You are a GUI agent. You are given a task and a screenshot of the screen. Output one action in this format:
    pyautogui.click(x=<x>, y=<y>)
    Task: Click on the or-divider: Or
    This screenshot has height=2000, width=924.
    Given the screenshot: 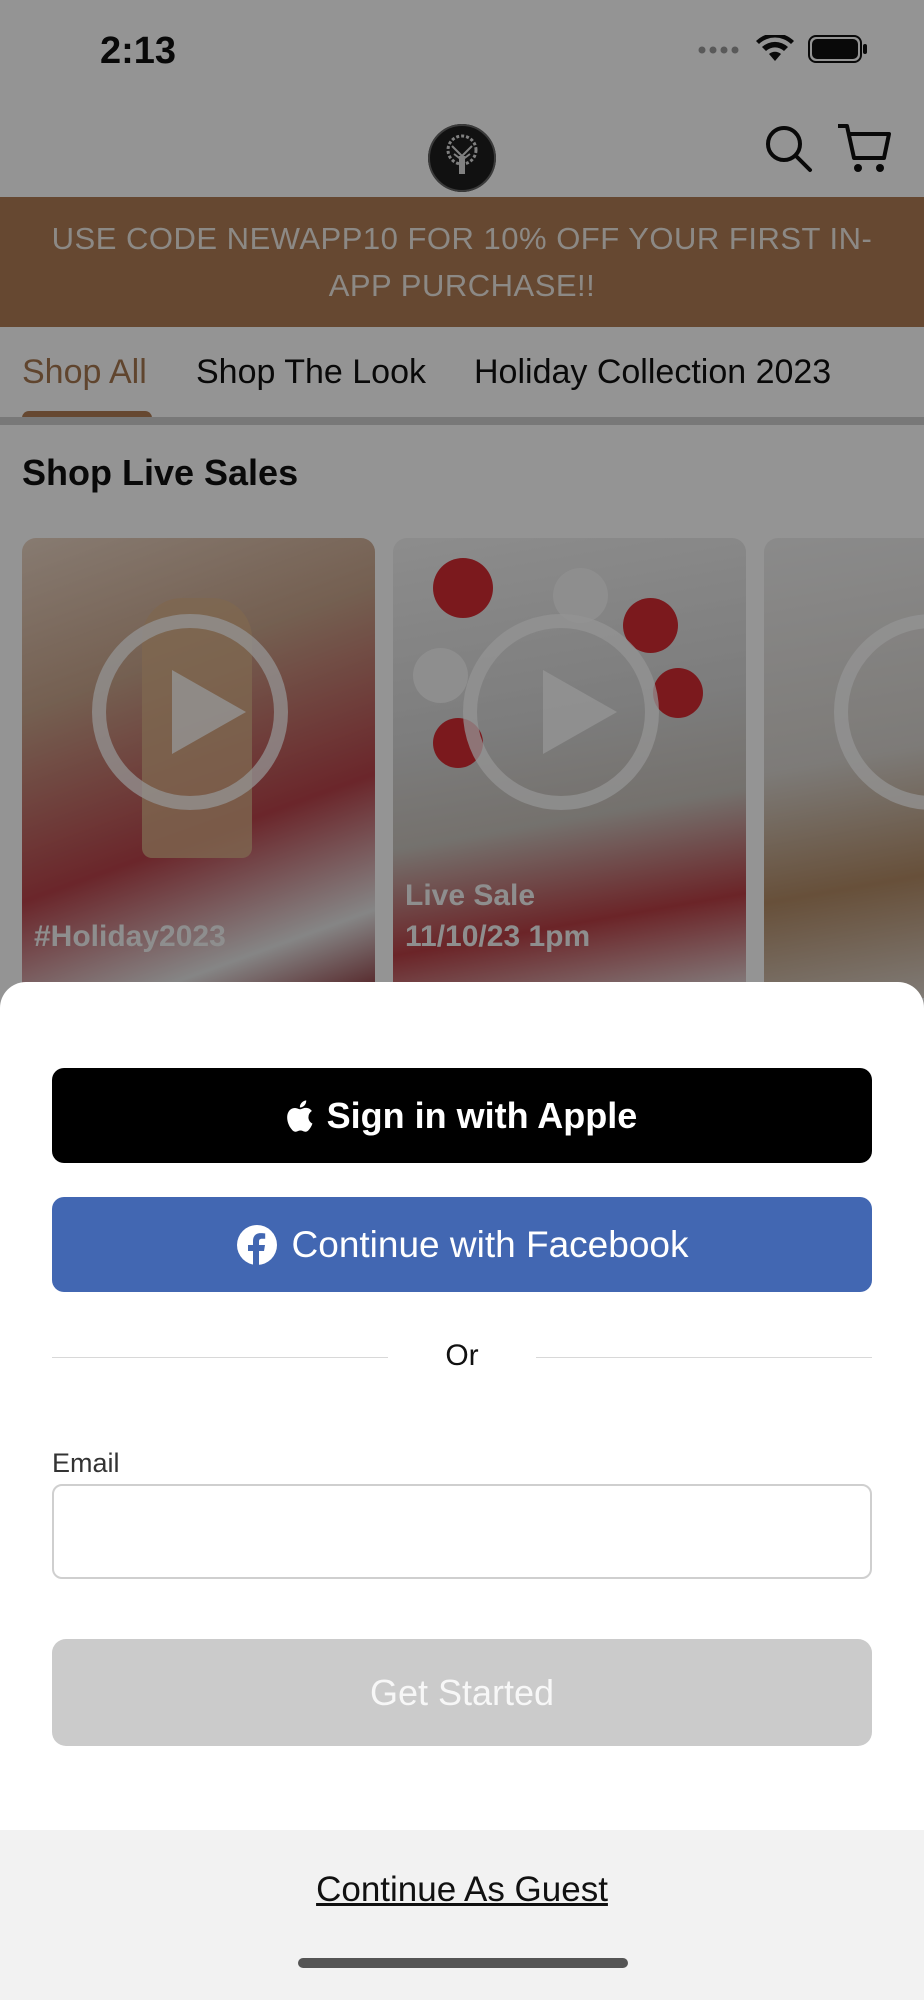 What is the action you would take?
    pyautogui.click(x=462, y=1357)
    